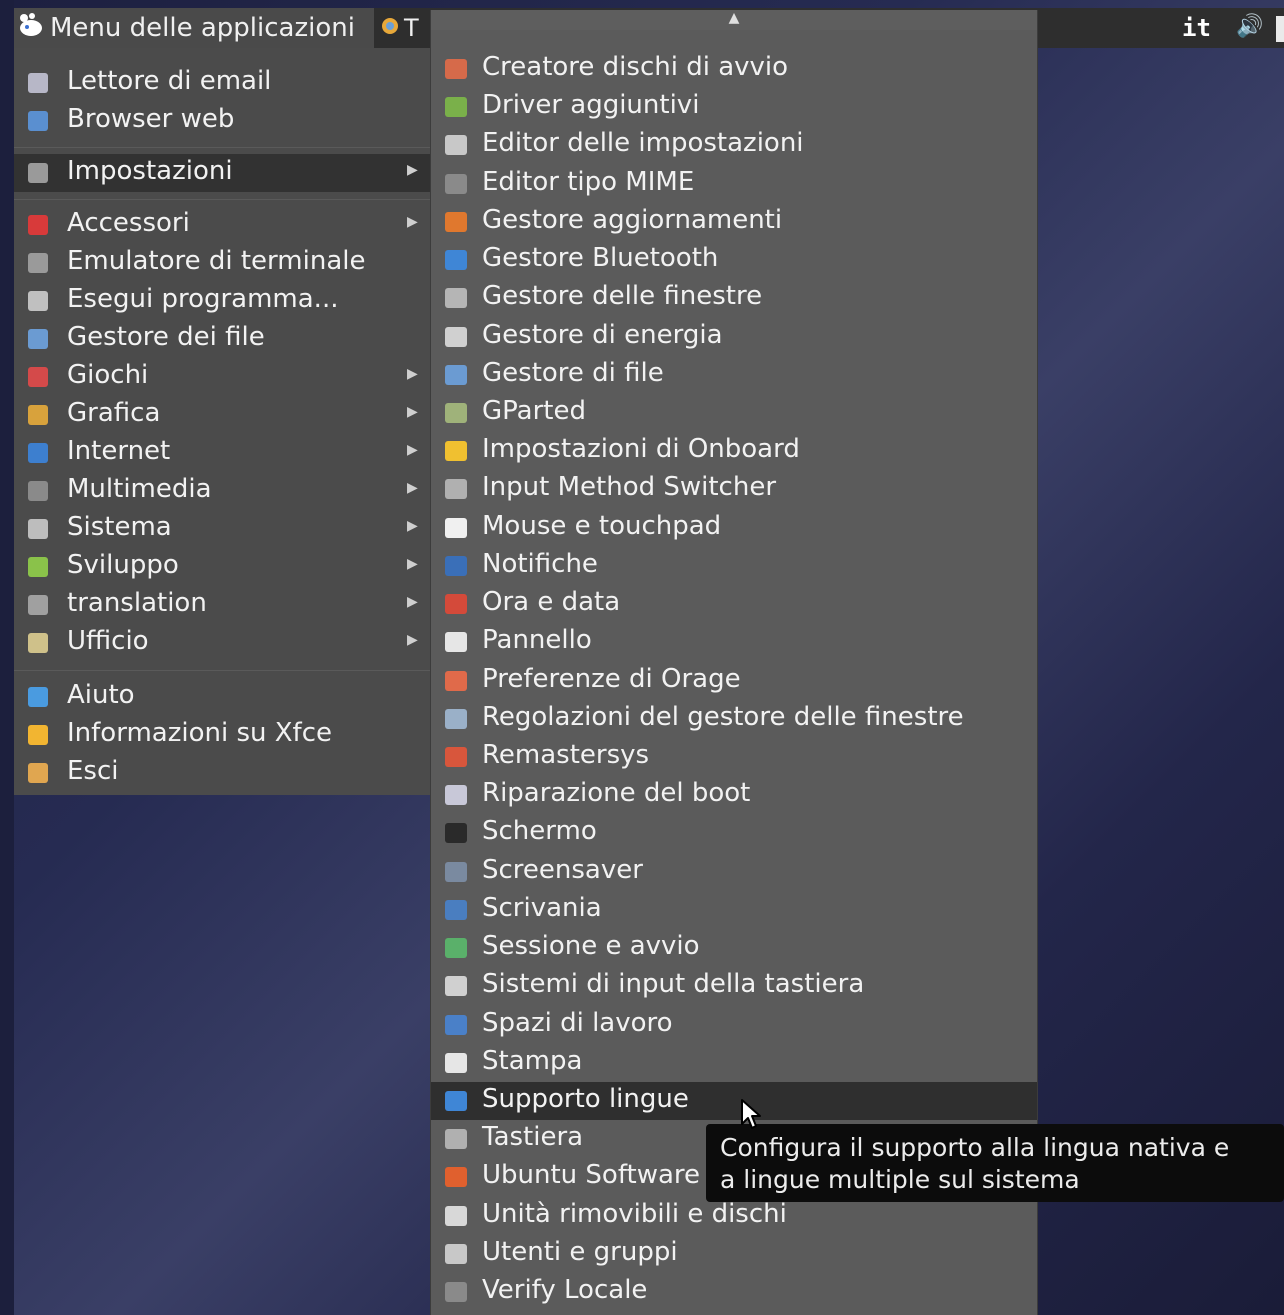  Describe the element at coordinates (635, 67) in the screenshot. I see `submenu-item-label: Creatore dischi di avvio` at that location.